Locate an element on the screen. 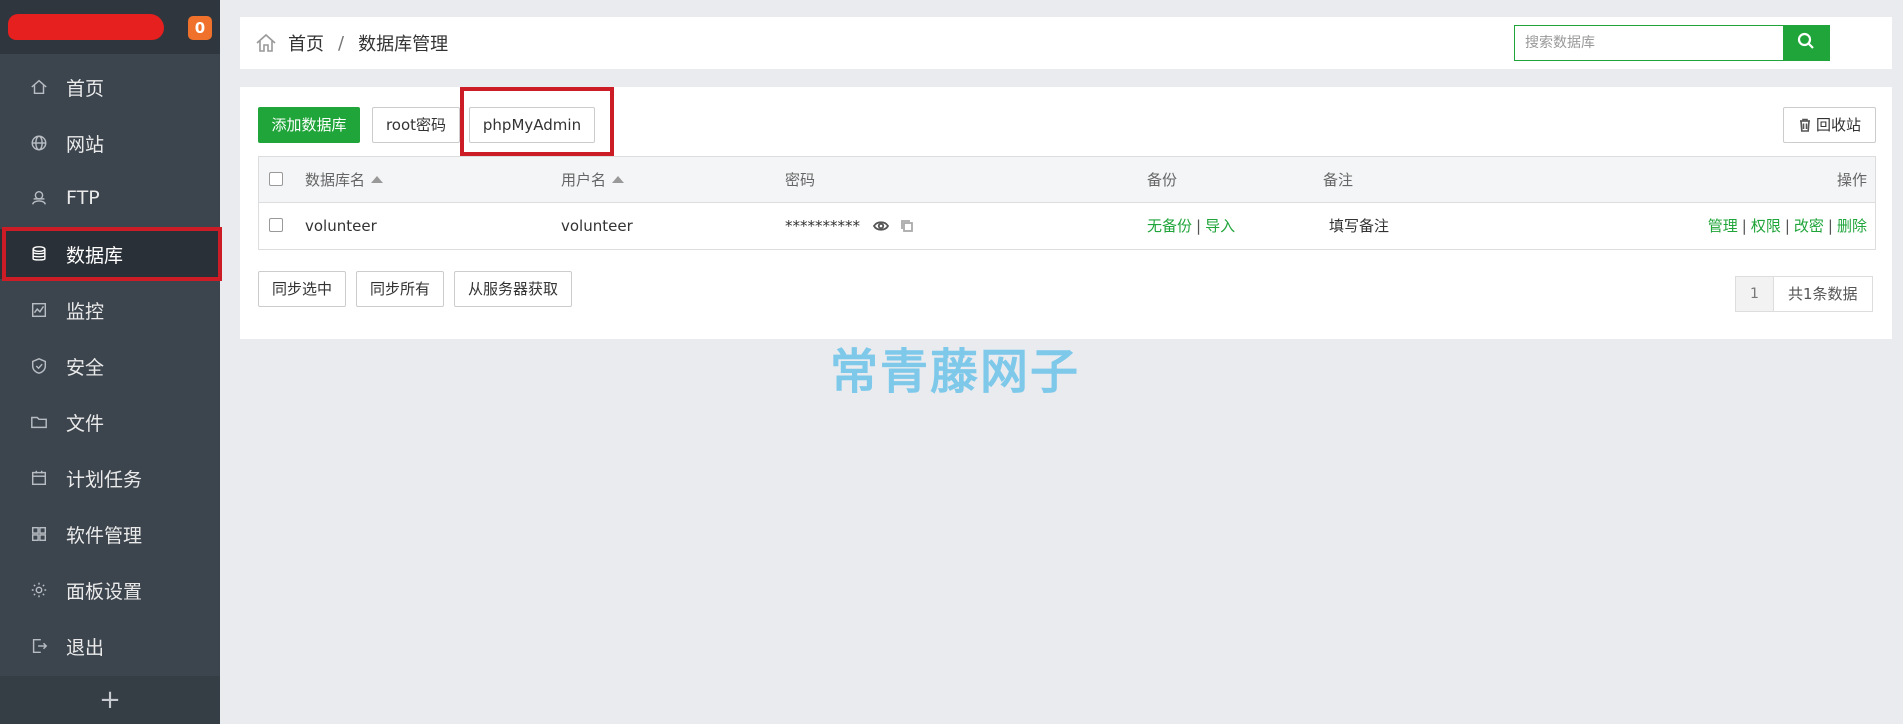  sidebar-item-database: 数据库 is located at coordinates (110, 254).